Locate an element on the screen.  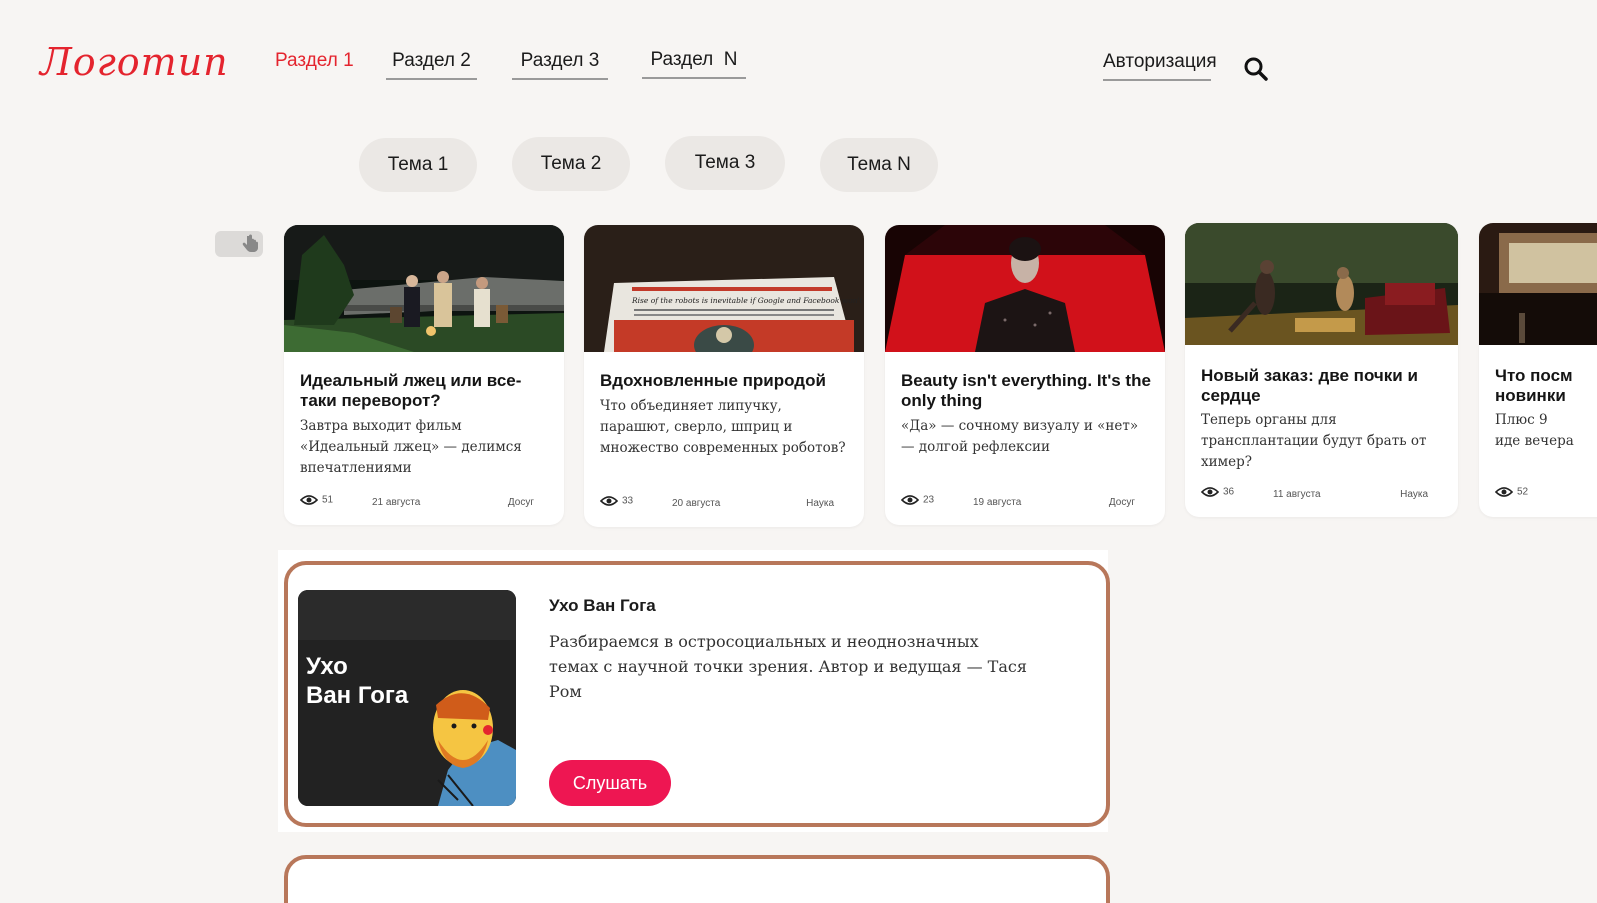
article-date: 11 августа is located at coordinates (1297, 494).